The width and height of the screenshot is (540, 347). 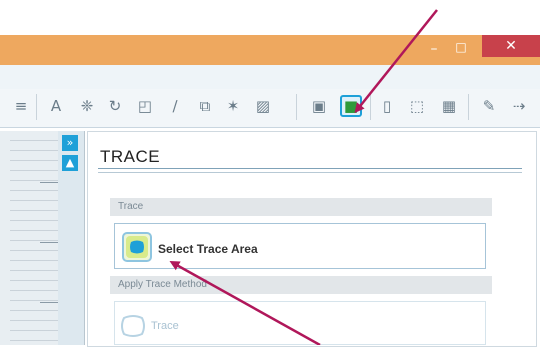 I want to click on trace-icon: ■, so click(x=351, y=106).